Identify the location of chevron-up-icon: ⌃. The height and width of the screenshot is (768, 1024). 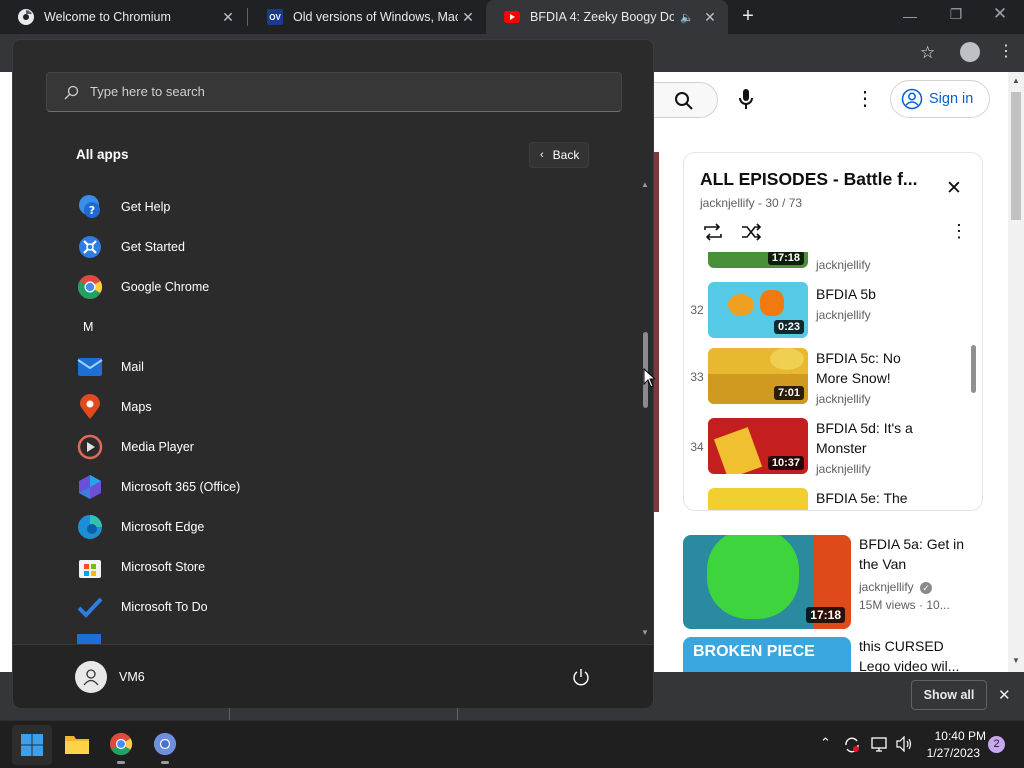
(825, 743).